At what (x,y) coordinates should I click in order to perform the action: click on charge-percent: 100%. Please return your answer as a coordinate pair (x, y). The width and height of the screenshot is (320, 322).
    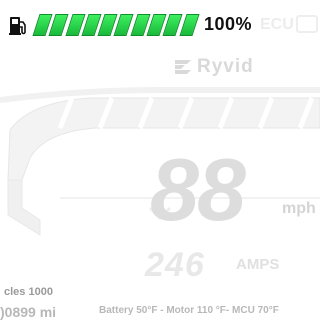
    Looking at the image, I should click on (228, 24).